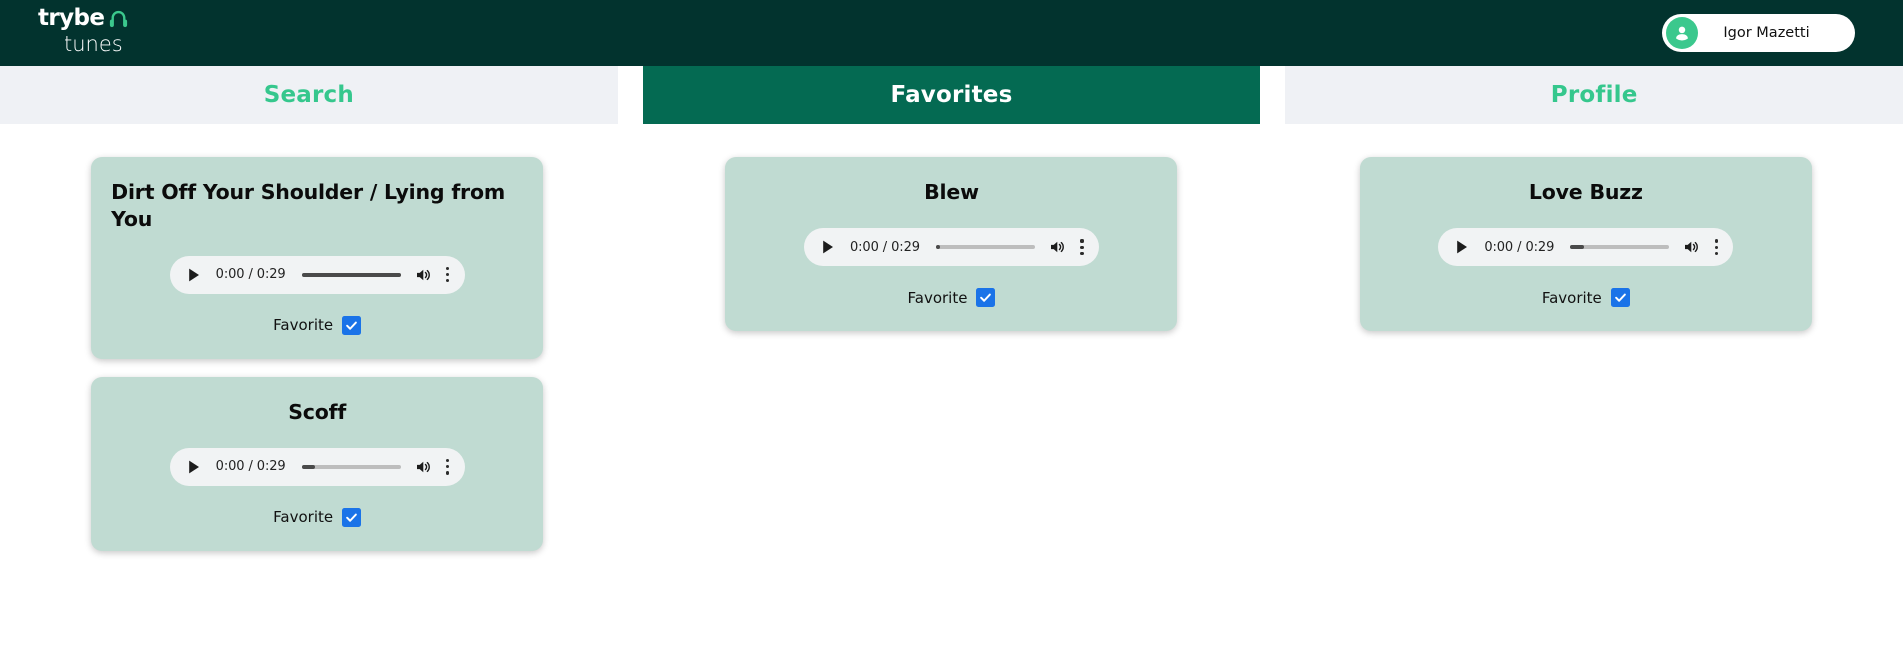 This screenshot has height=658, width=1903. I want to click on tab-search-label: Search, so click(308, 95).